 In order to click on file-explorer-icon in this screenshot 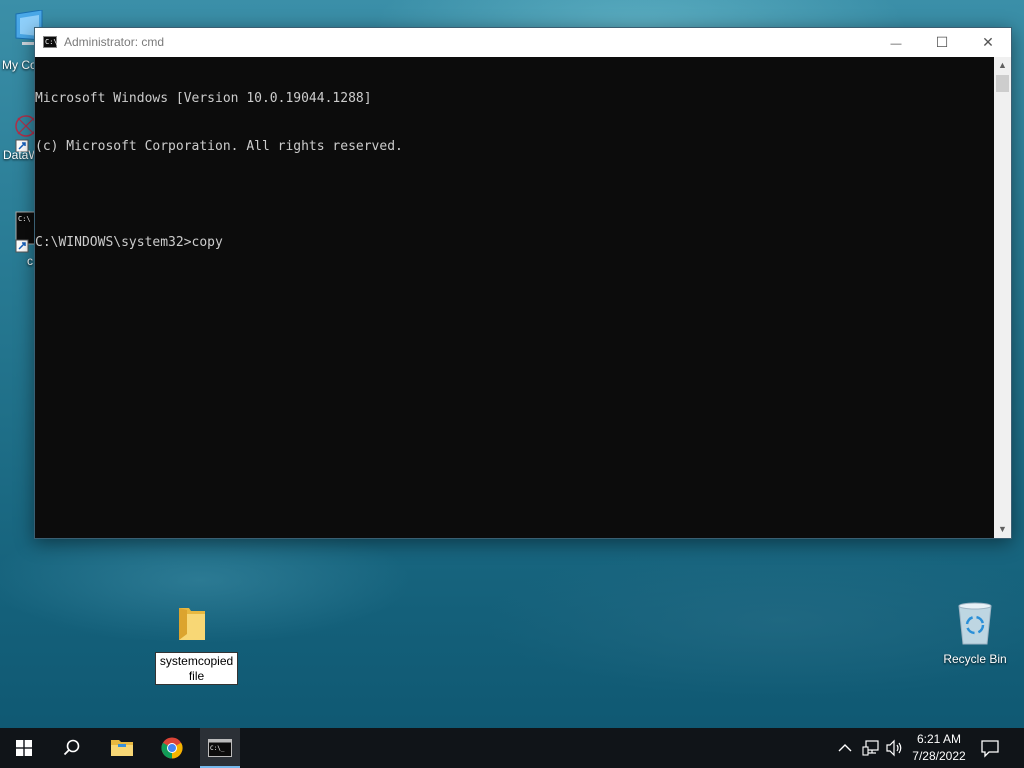, I will do `click(122, 748)`.